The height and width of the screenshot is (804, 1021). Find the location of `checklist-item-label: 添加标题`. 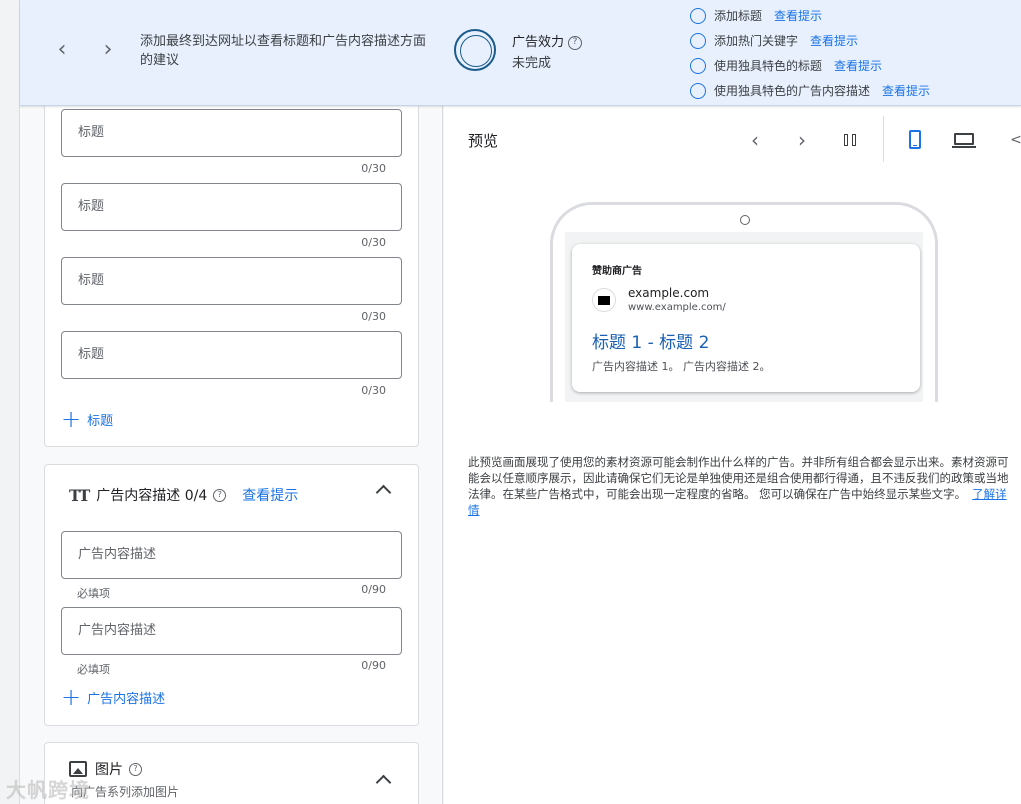

checklist-item-label: 添加标题 is located at coordinates (738, 16).